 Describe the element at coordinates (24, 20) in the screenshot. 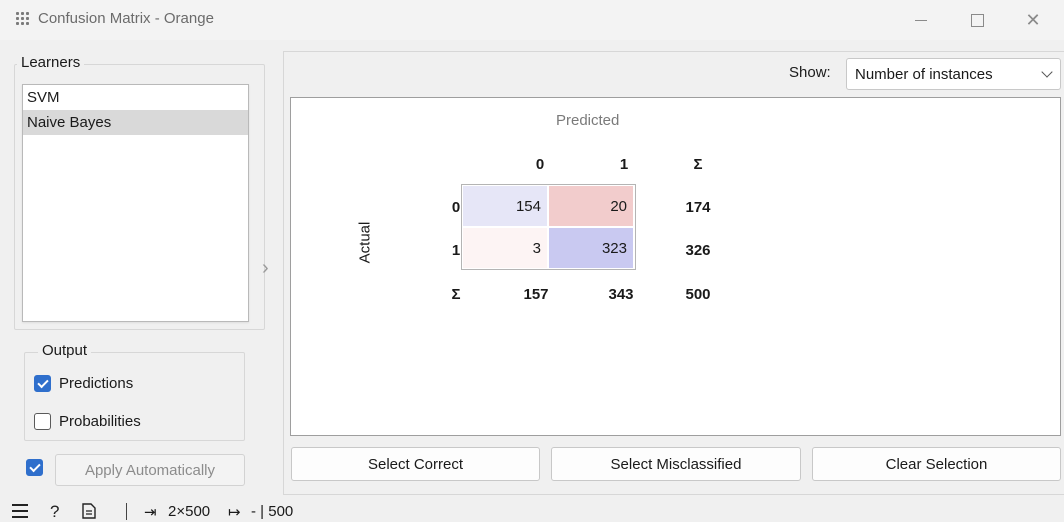

I see `orange-grid-icon` at that location.